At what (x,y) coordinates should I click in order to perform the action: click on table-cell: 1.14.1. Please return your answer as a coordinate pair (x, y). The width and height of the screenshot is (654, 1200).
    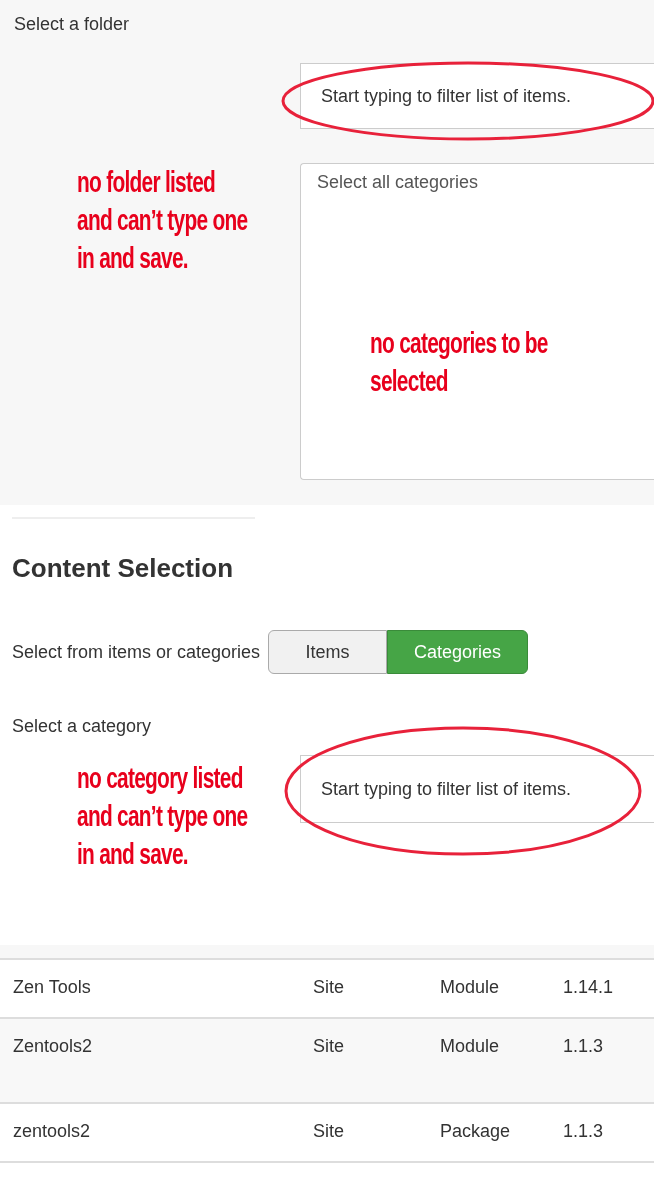
    Looking at the image, I should click on (602, 988).